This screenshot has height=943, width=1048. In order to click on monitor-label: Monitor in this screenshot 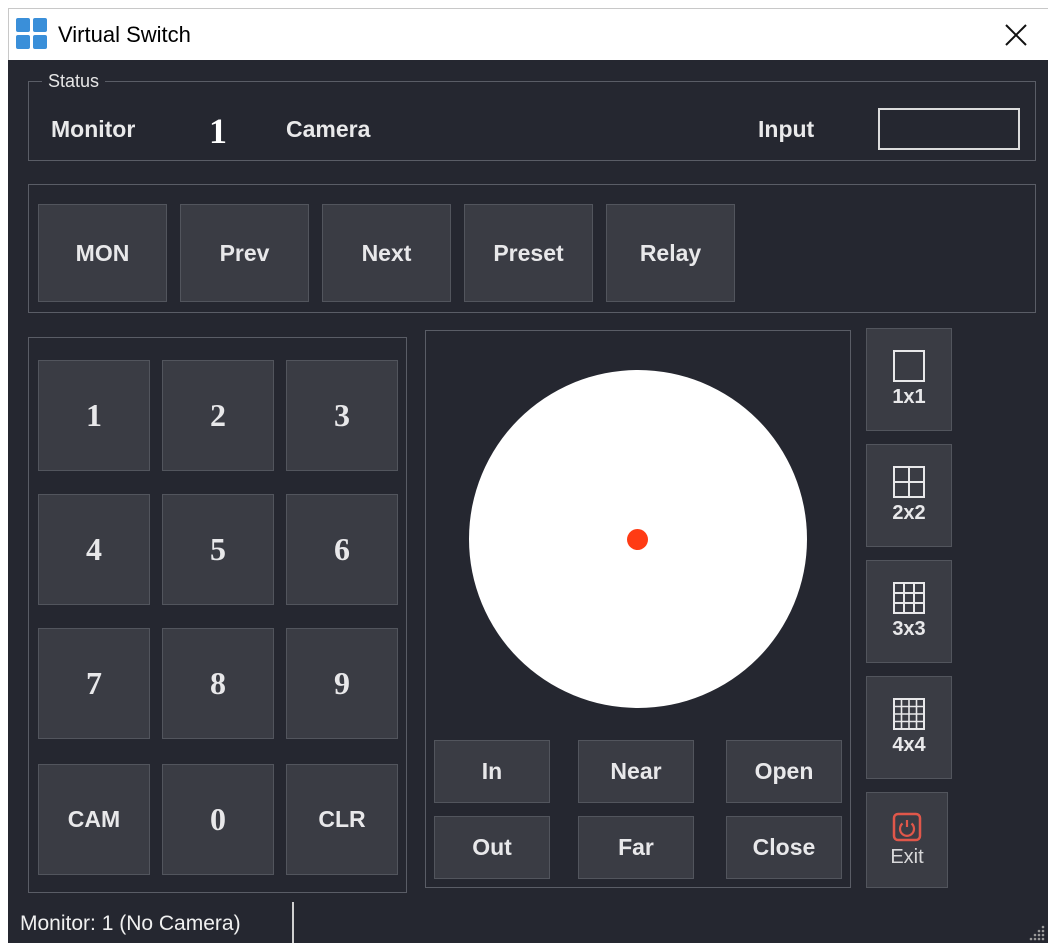, I will do `click(93, 129)`.